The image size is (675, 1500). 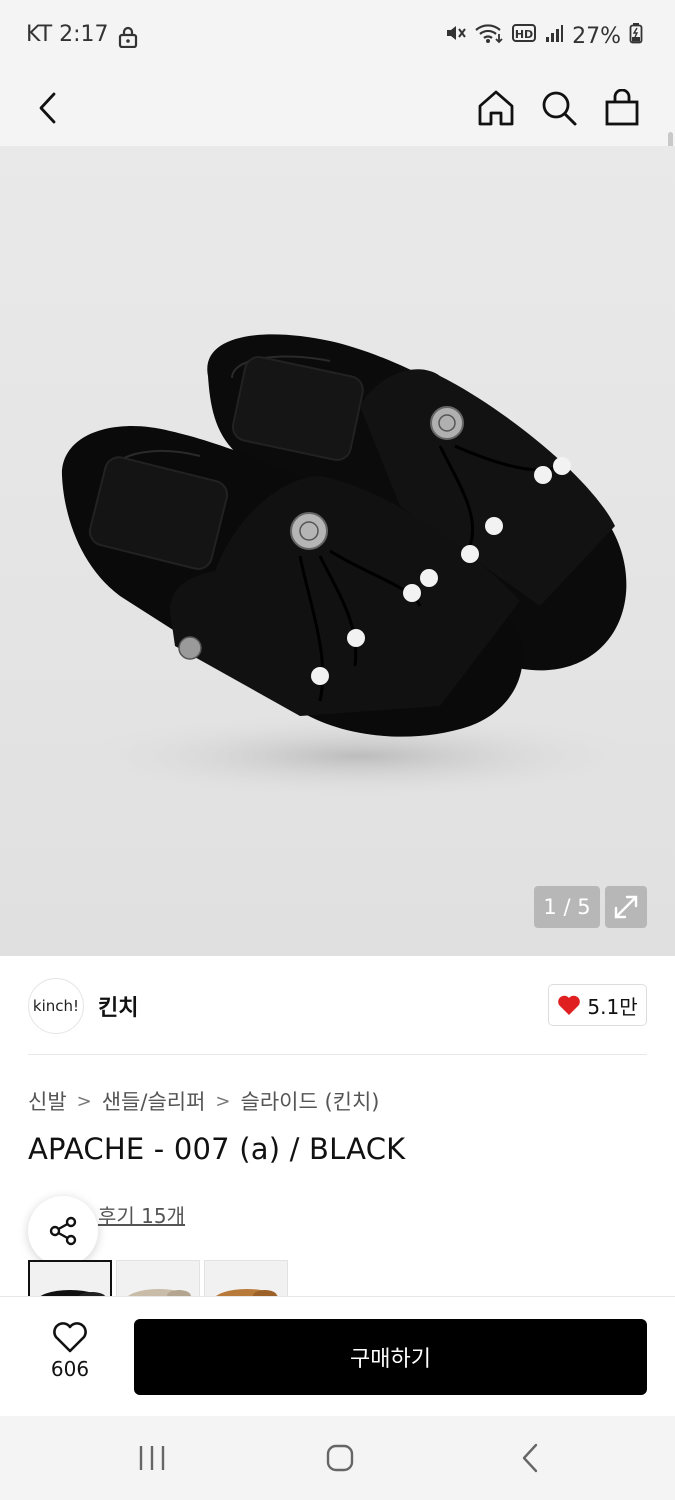 What do you see at coordinates (612, 1006) in the screenshot?
I see `brand-like-count: 5.1만` at bounding box center [612, 1006].